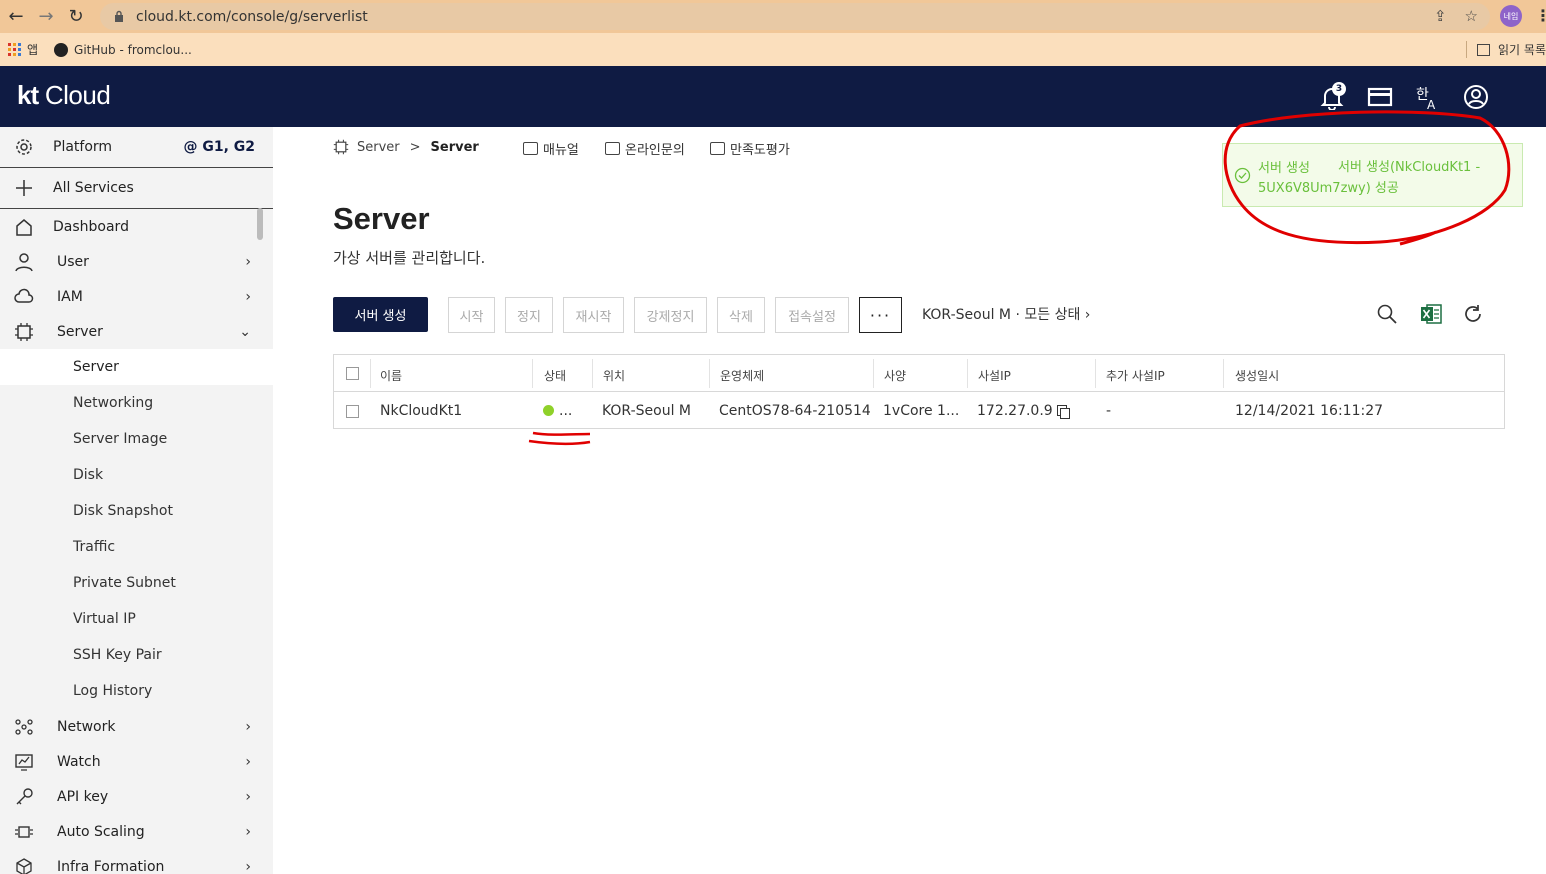 The image size is (1546, 874). I want to click on sidebar-item-dashboard: Dashboard, so click(136, 226).